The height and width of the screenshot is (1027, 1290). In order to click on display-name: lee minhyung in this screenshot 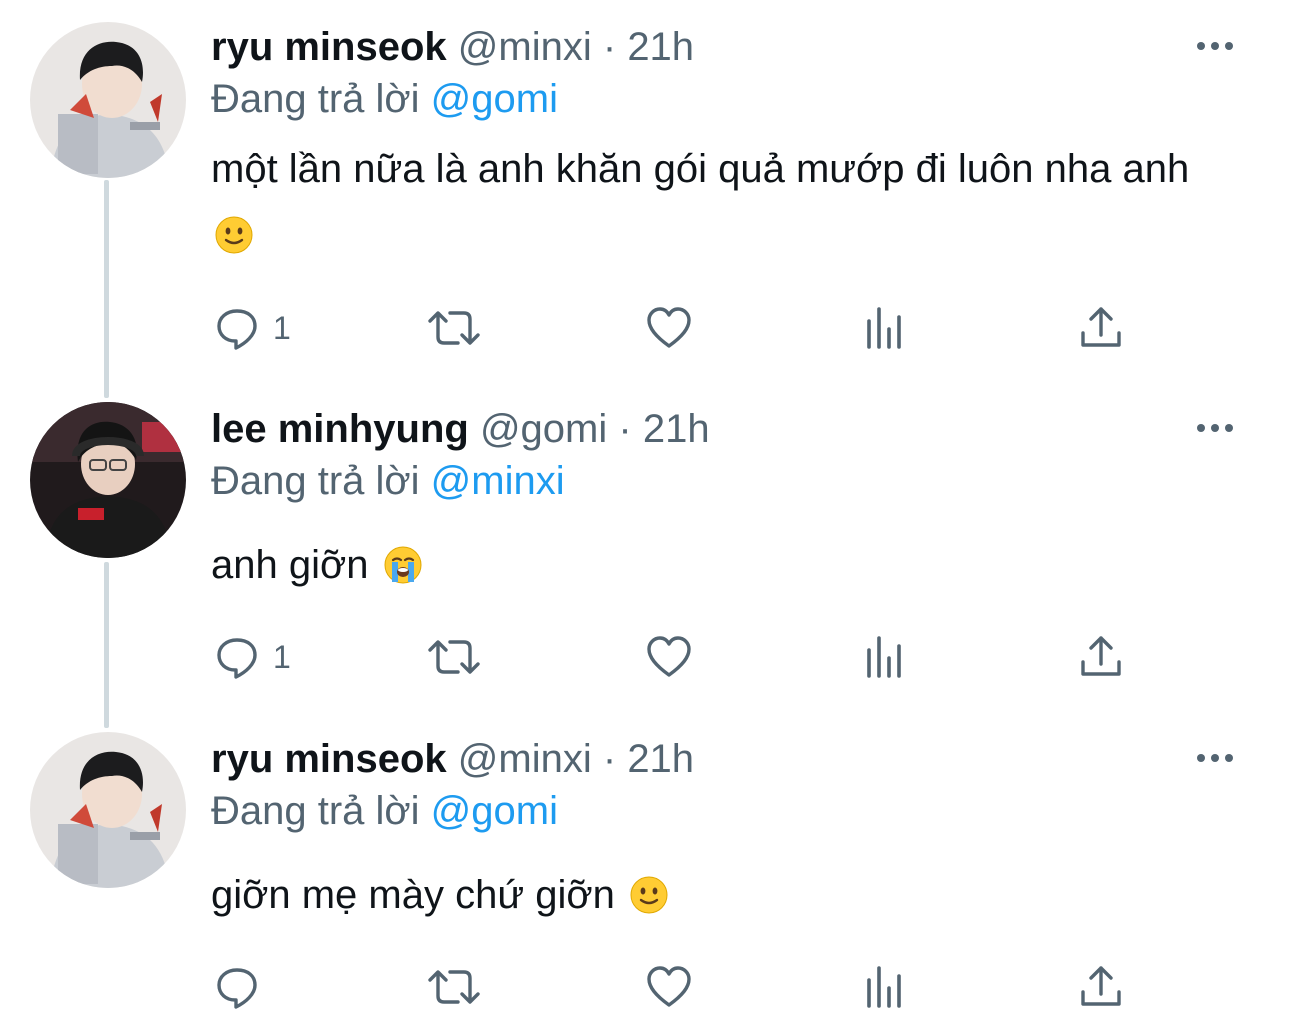, I will do `click(340, 429)`.